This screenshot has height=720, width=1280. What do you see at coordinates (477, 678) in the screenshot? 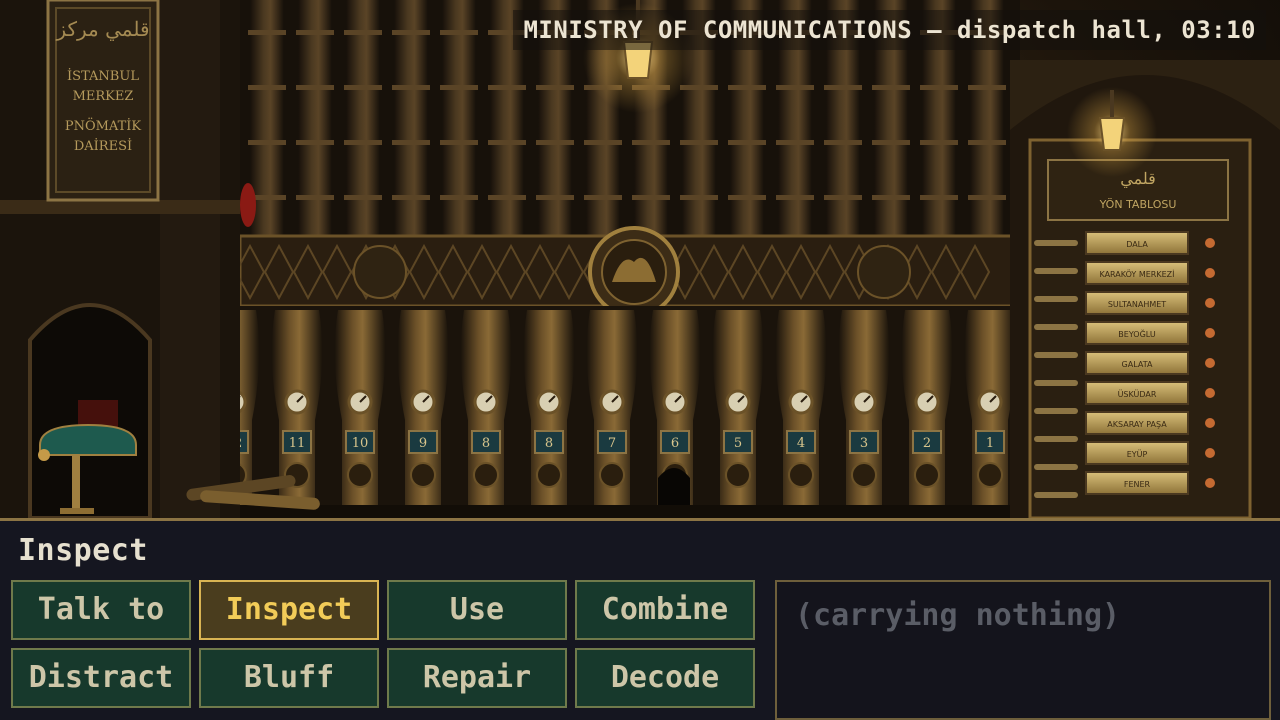
I see `verb-repair-button: Repair` at bounding box center [477, 678].